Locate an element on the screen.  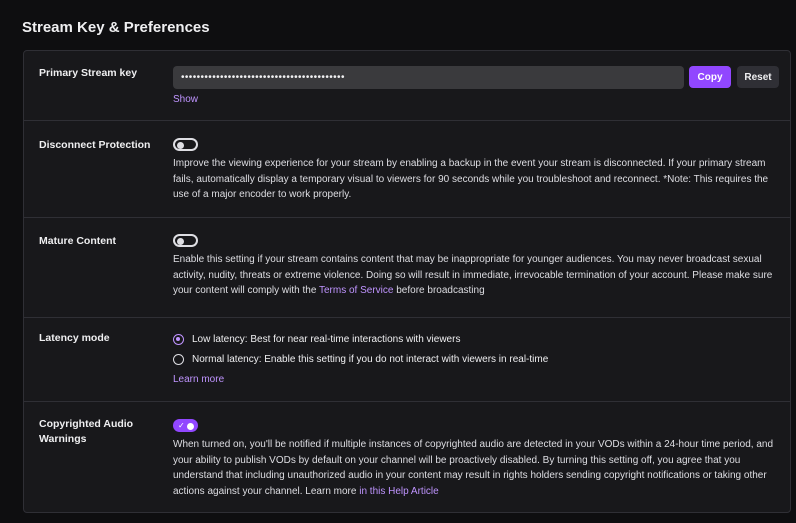
mature-content-text-end: before broadcasting is located at coordinates (439, 290).